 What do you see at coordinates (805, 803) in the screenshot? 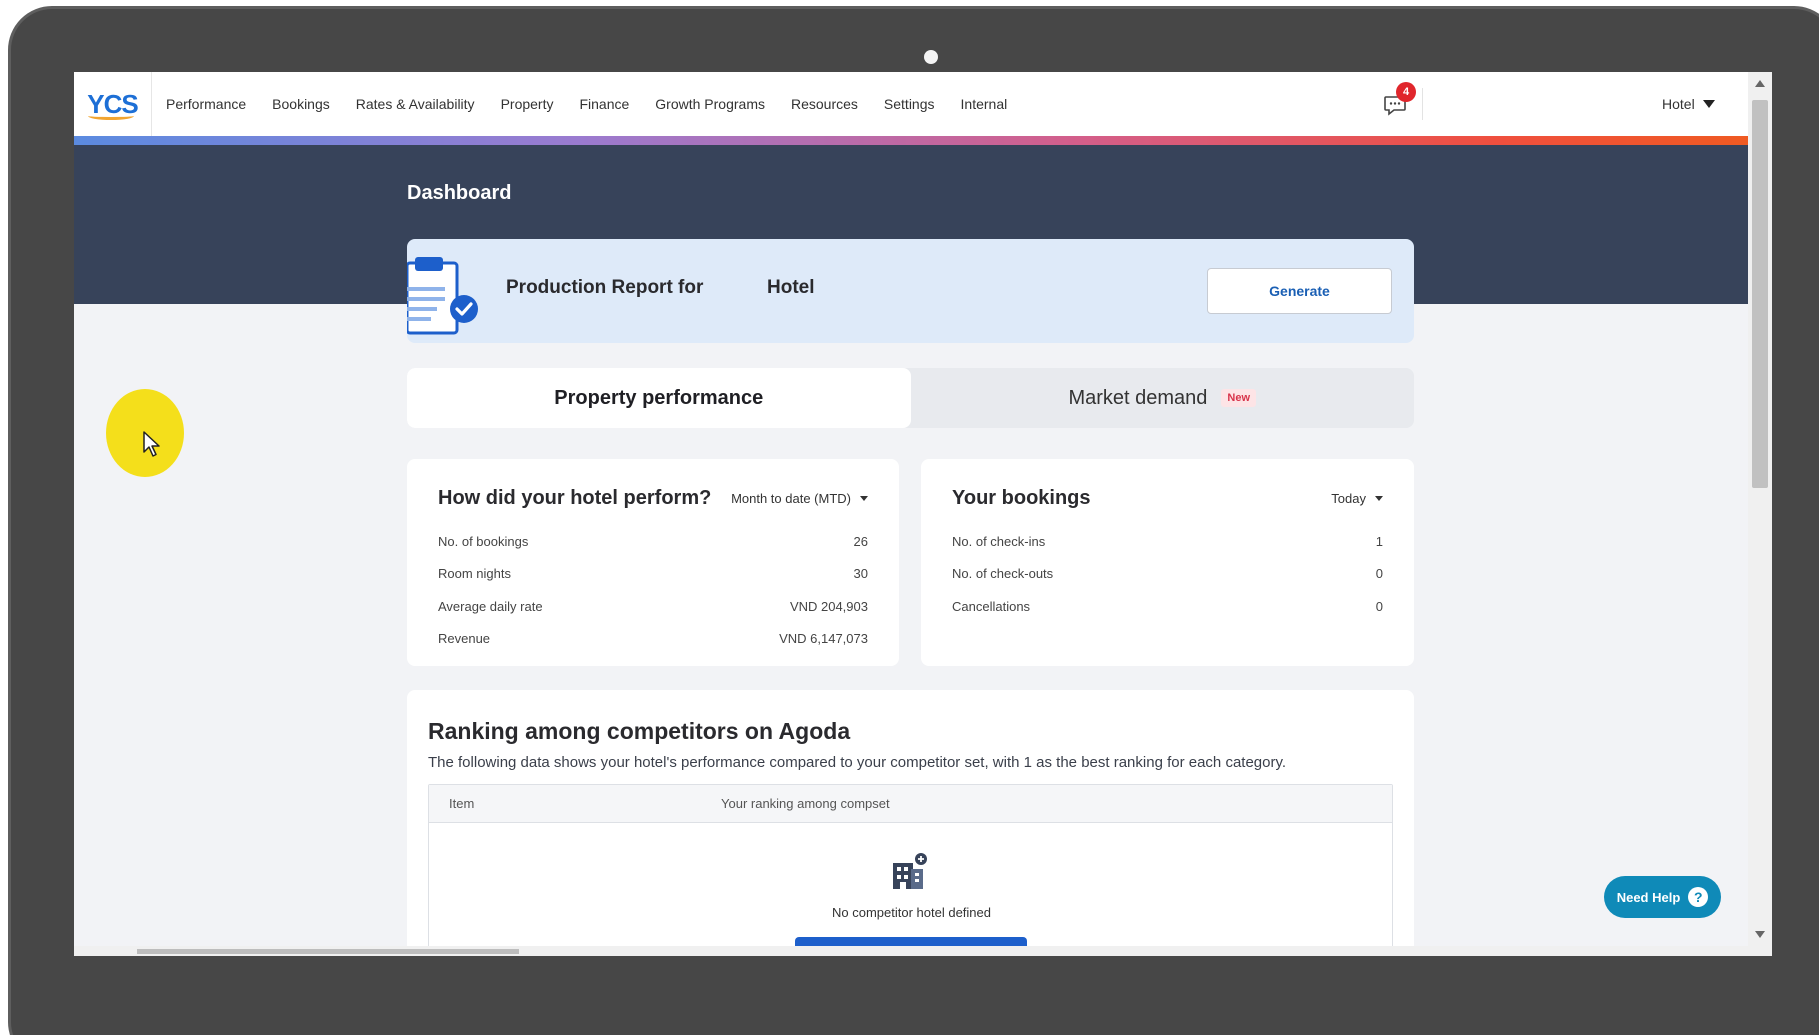
I see `column-header-ranking: Your ranking among compset` at bounding box center [805, 803].